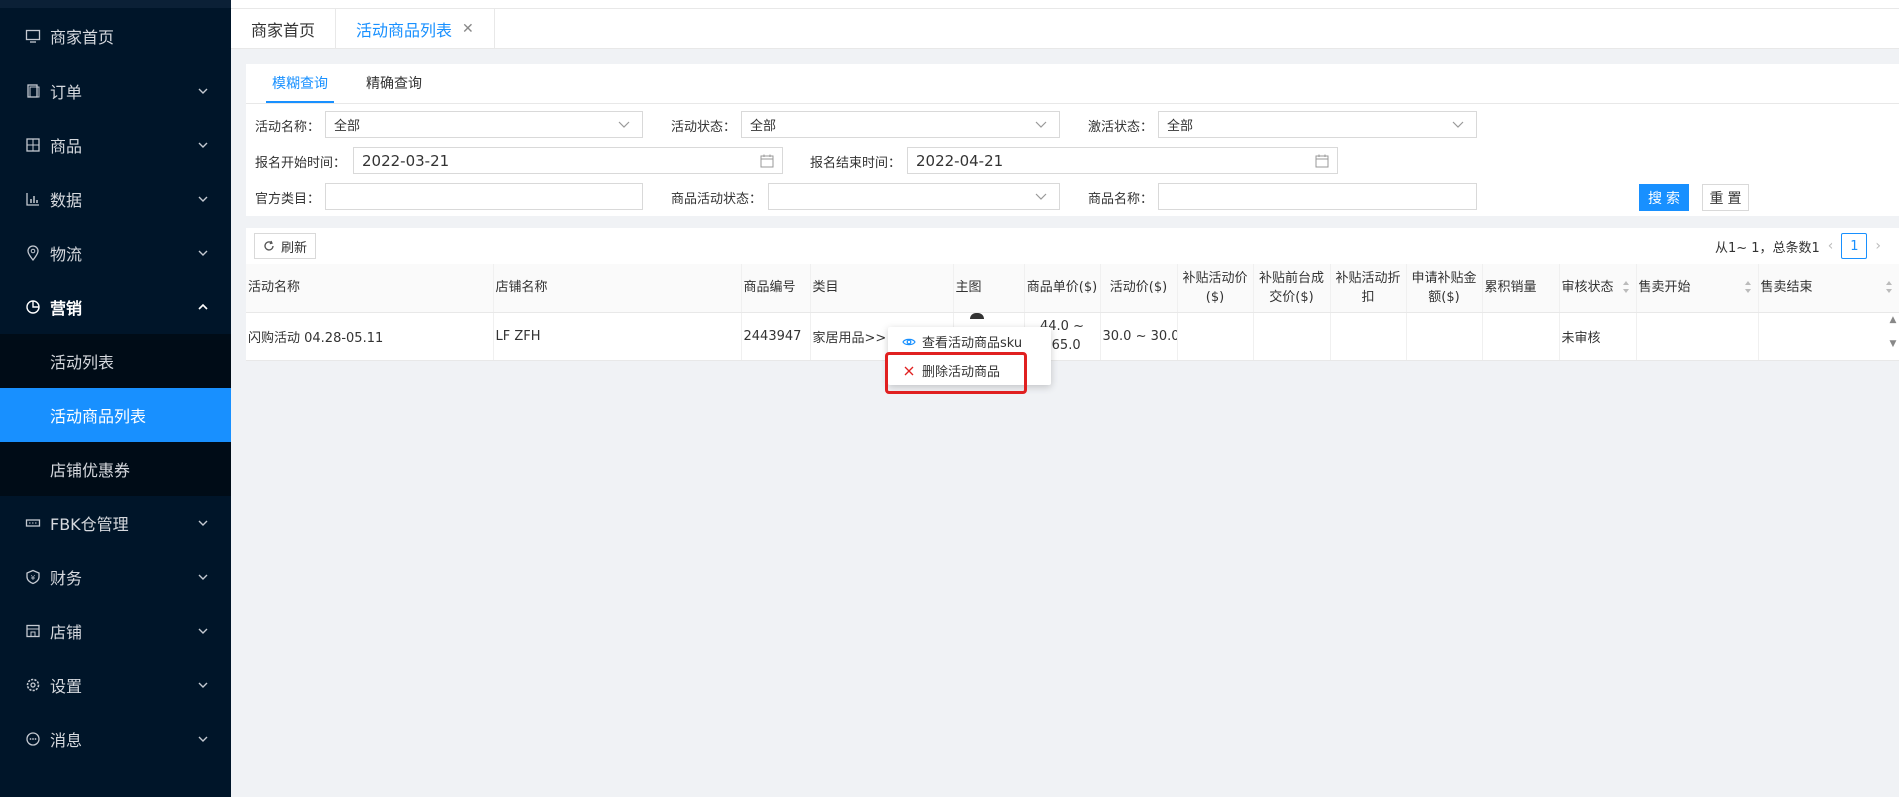 The height and width of the screenshot is (797, 1899). I want to click on shield-icon: ¥, so click(33, 577).